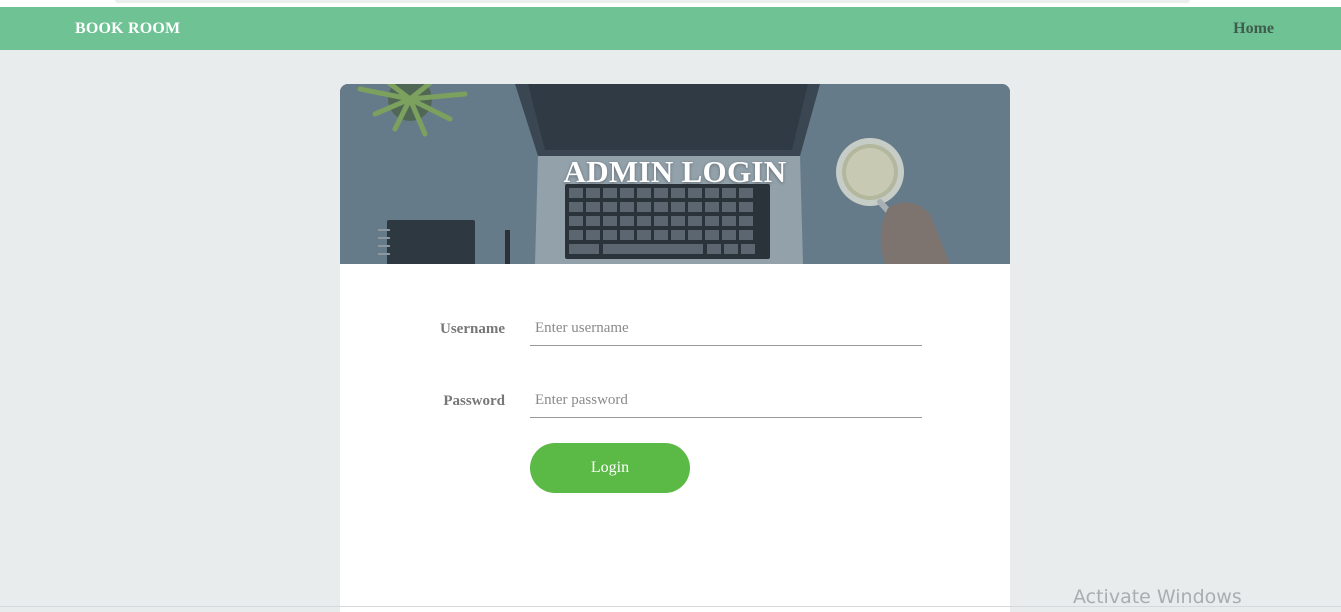 The width and height of the screenshot is (1341, 612). I want to click on username-input, so click(726, 329).